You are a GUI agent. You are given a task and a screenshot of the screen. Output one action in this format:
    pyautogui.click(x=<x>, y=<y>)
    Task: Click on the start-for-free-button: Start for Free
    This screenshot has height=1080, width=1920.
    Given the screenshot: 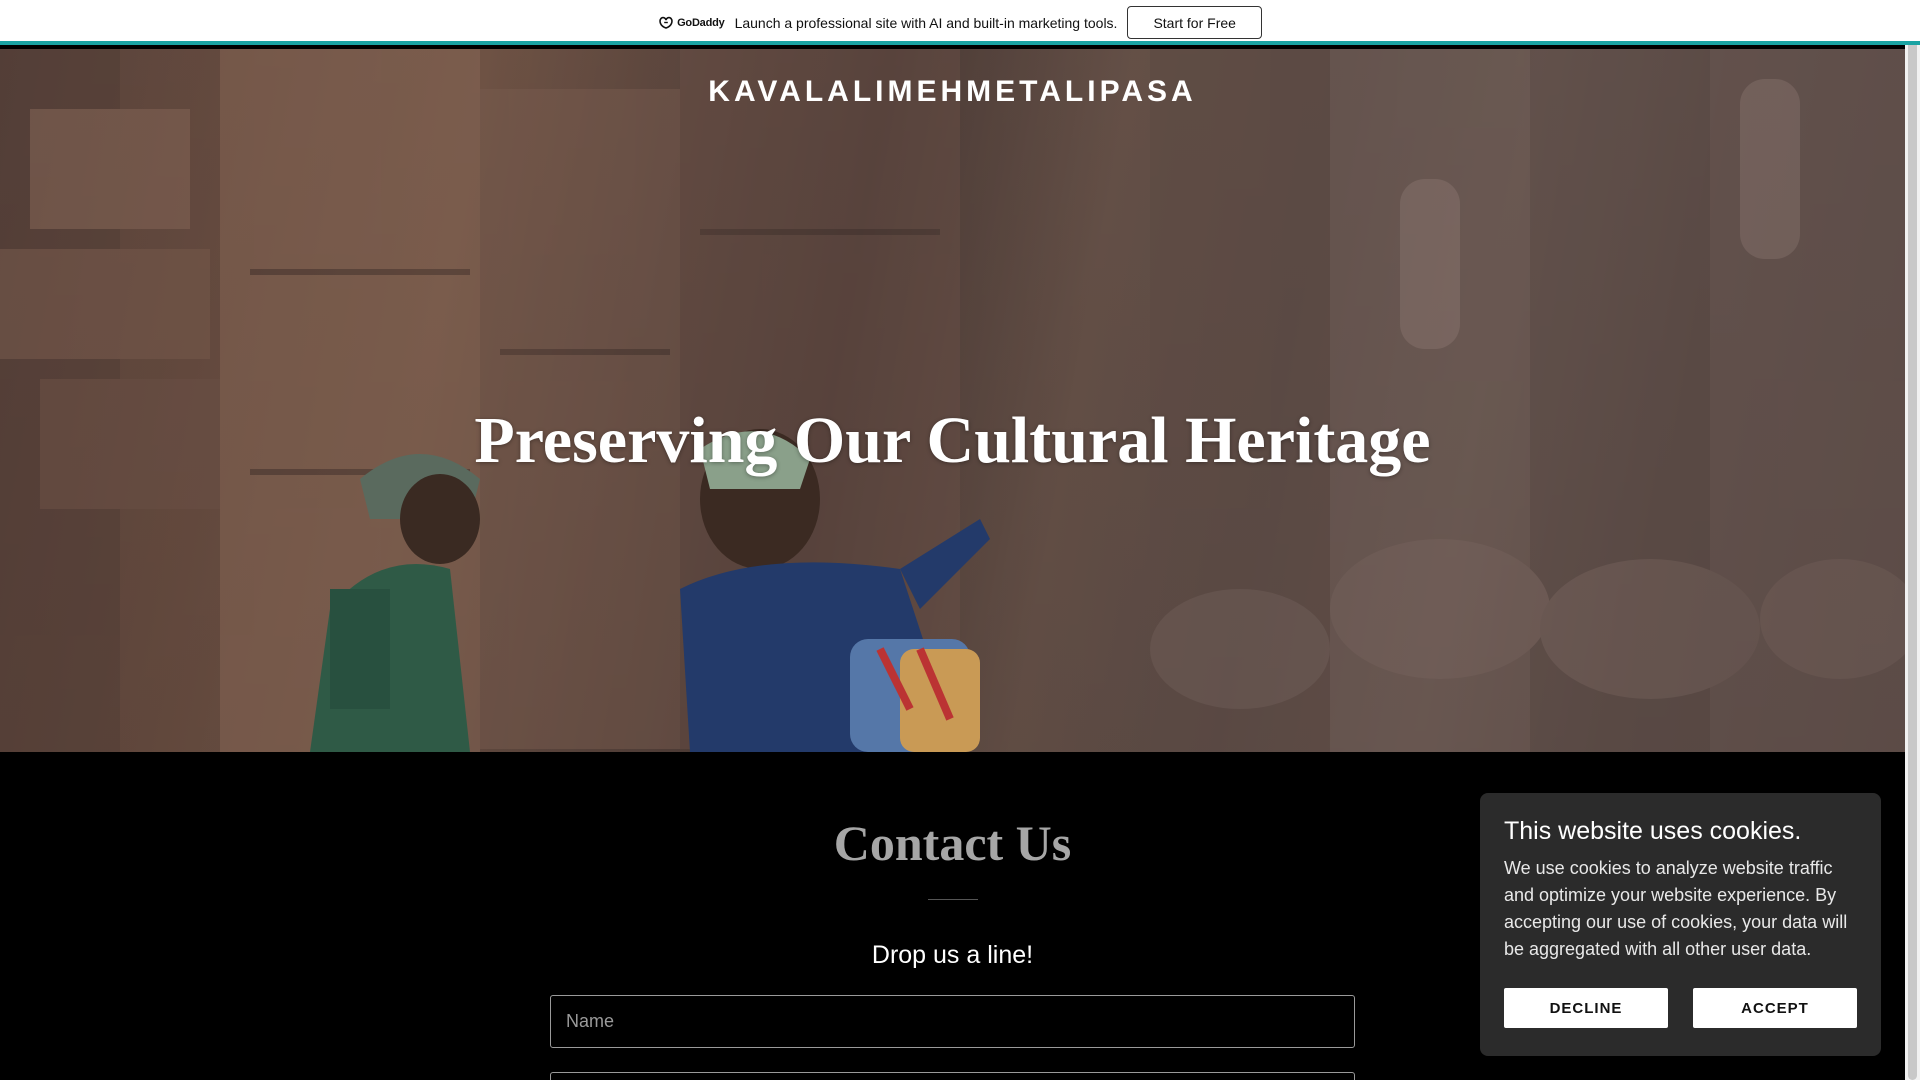 What is the action you would take?
    pyautogui.click(x=1194, y=22)
    